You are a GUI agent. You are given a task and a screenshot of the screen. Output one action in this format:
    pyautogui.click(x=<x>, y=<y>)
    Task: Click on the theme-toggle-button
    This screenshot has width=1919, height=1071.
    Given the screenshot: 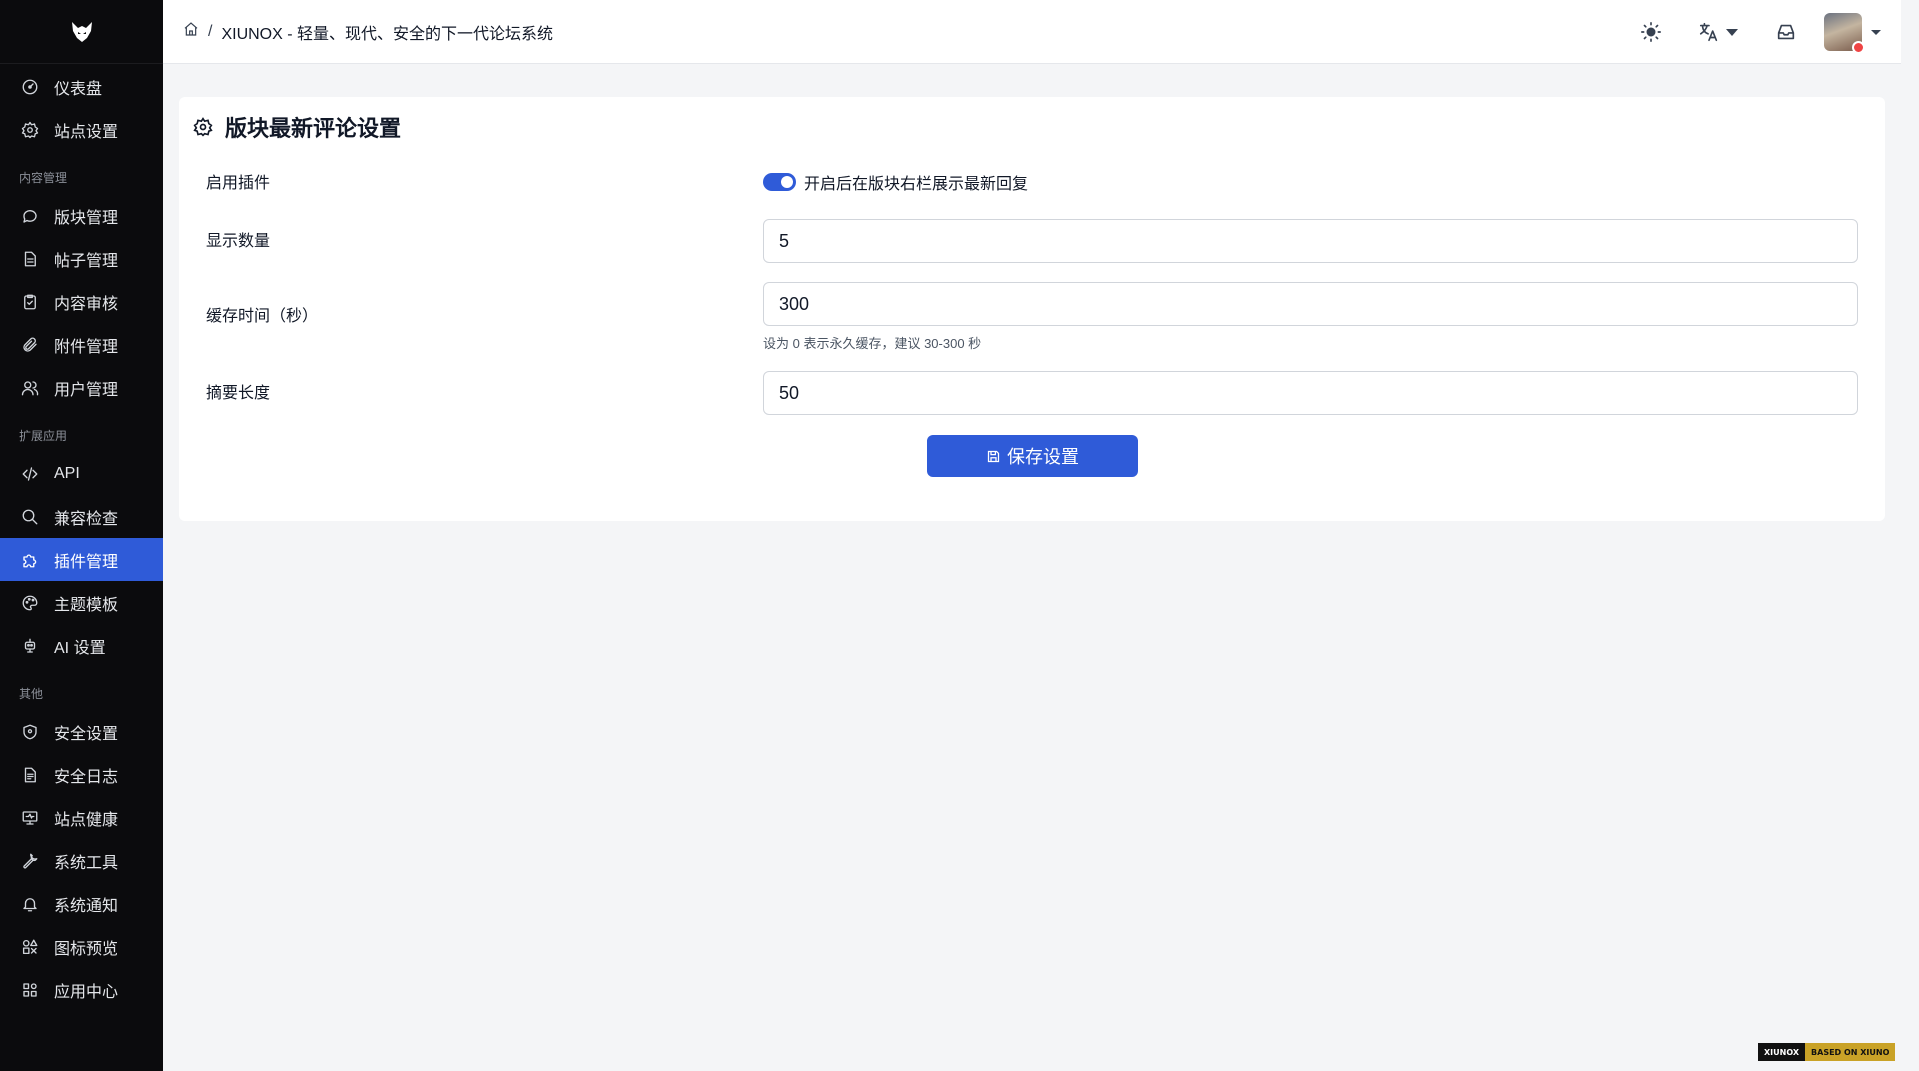 What is the action you would take?
    pyautogui.click(x=1651, y=32)
    